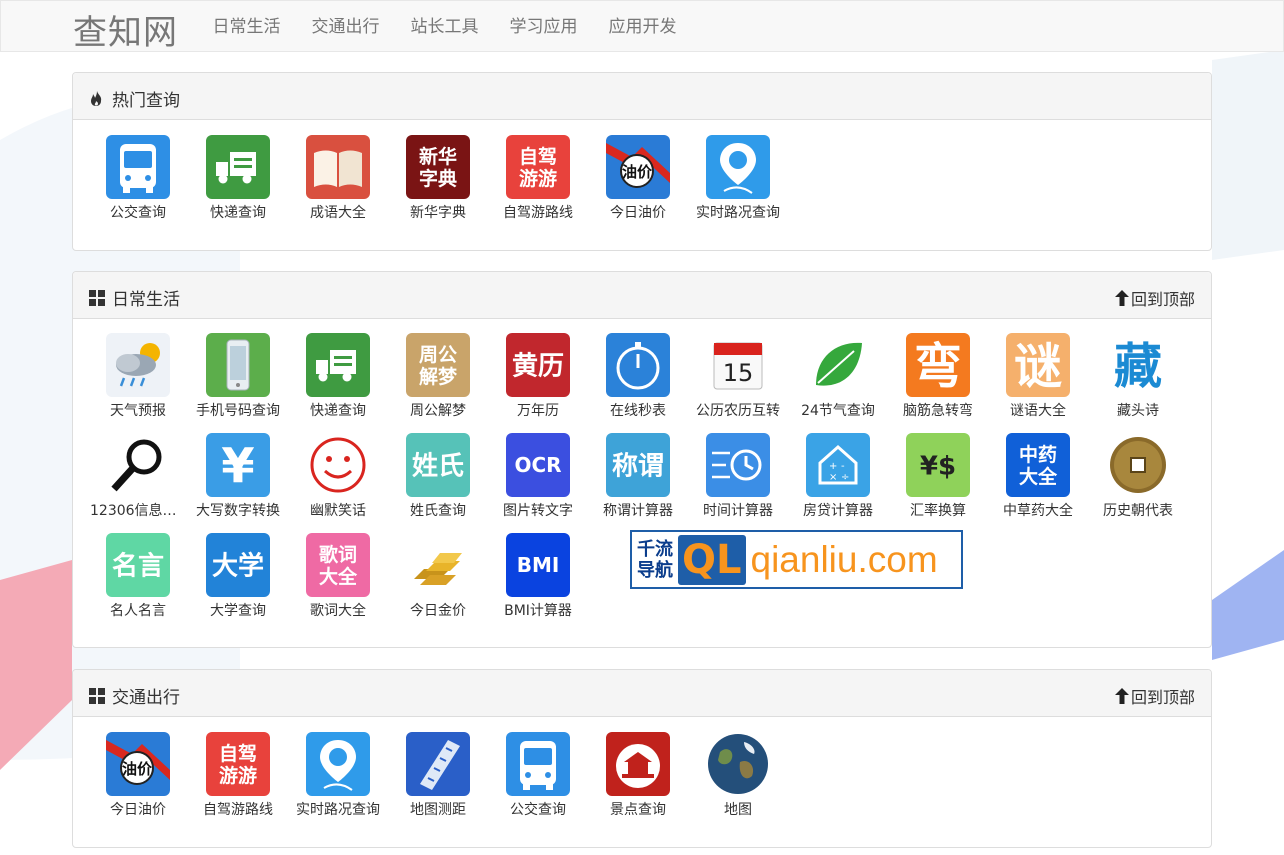 Image resolution: width=1284 pixels, height=855 pixels. I want to click on app-item: 12306信息查询, so click(138, 482).